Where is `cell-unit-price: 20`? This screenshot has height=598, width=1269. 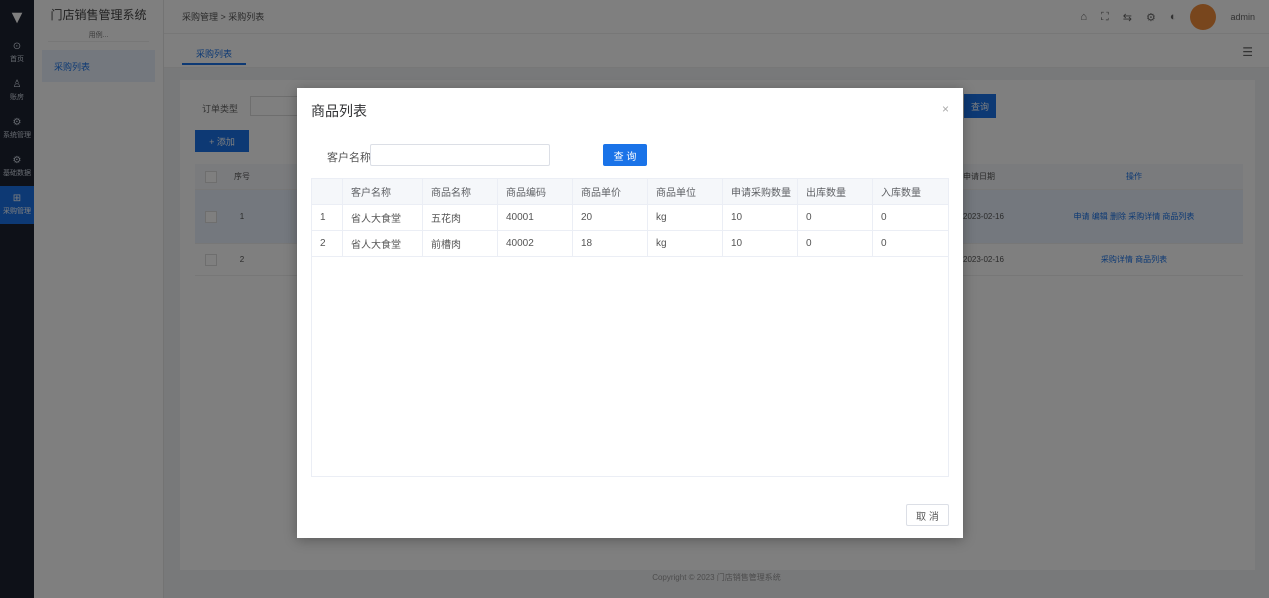
cell-unit-price: 20 is located at coordinates (610, 217).